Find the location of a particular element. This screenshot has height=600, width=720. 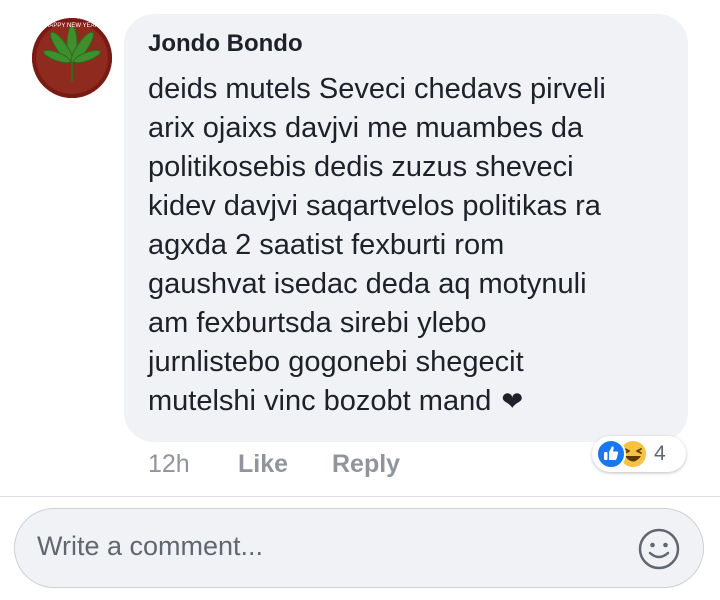

comment-composer is located at coordinates (359, 548).